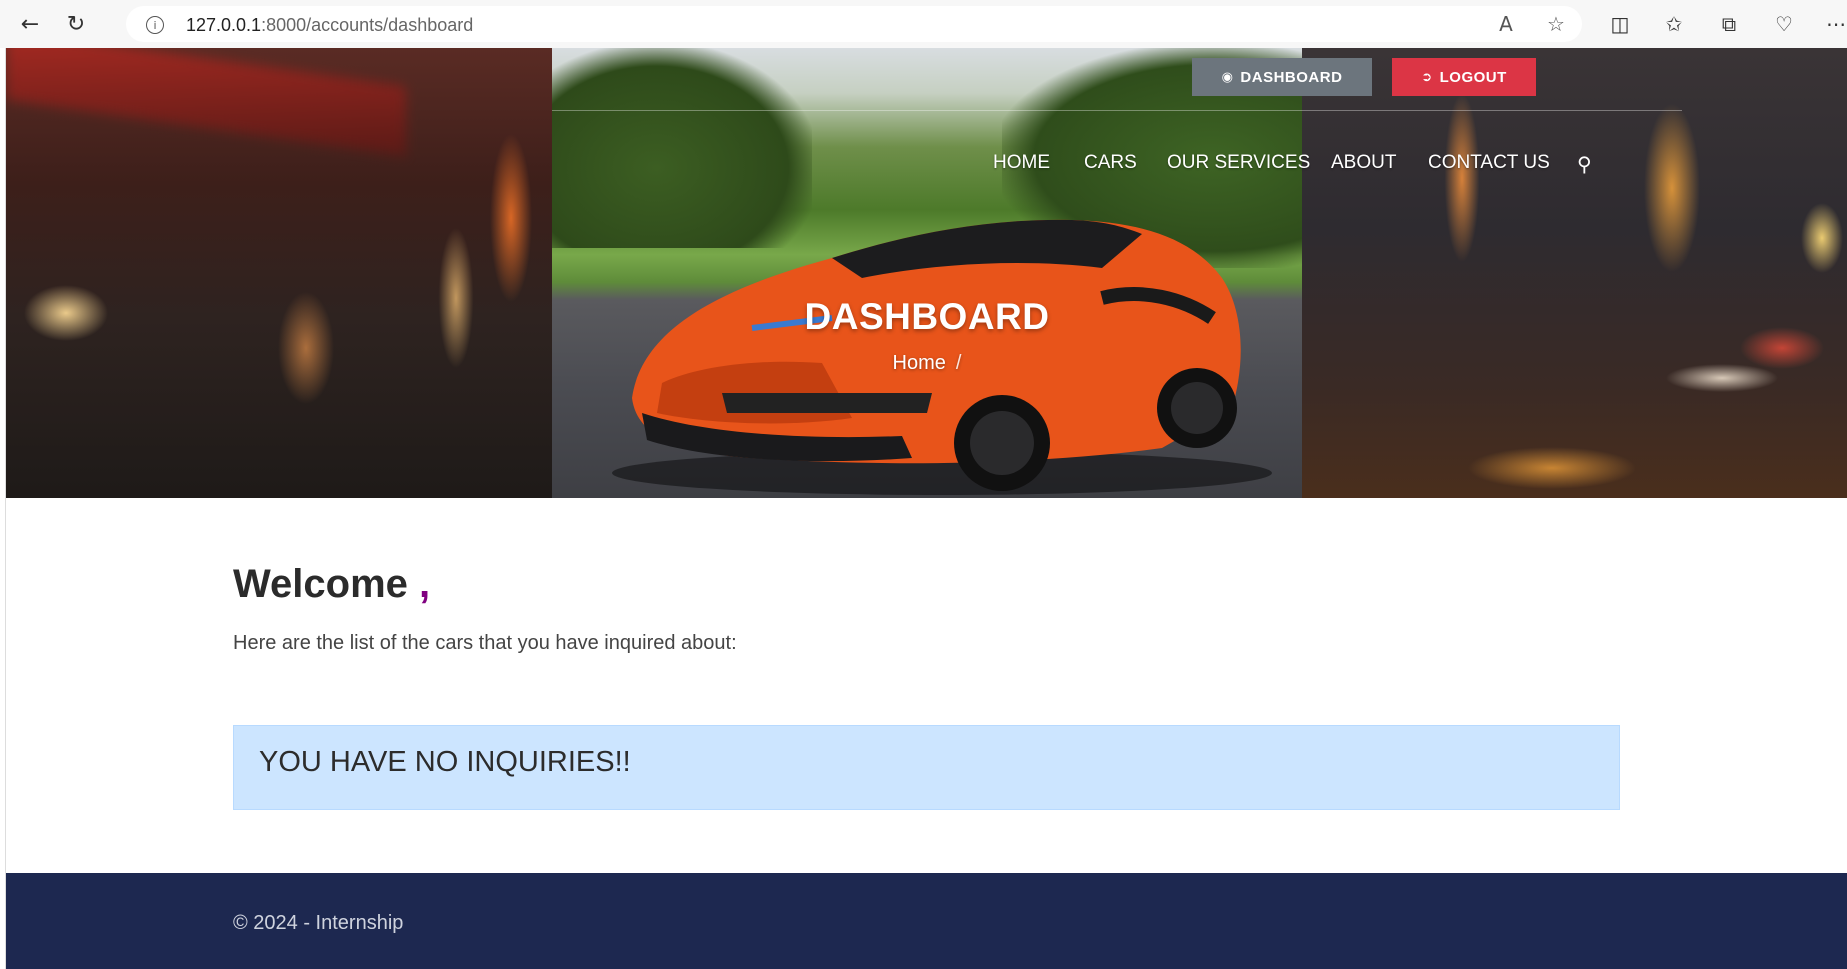 Image resolution: width=1847 pixels, height=969 pixels. What do you see at coordinates (1021, 163) in the screenshot?
I see `nav-home: HOME` at bounding box center [1021, 163].